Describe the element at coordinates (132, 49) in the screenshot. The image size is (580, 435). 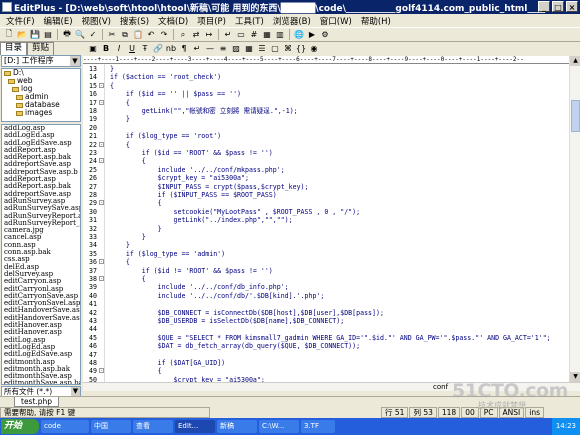
I see `underline-icon: U` at that location.